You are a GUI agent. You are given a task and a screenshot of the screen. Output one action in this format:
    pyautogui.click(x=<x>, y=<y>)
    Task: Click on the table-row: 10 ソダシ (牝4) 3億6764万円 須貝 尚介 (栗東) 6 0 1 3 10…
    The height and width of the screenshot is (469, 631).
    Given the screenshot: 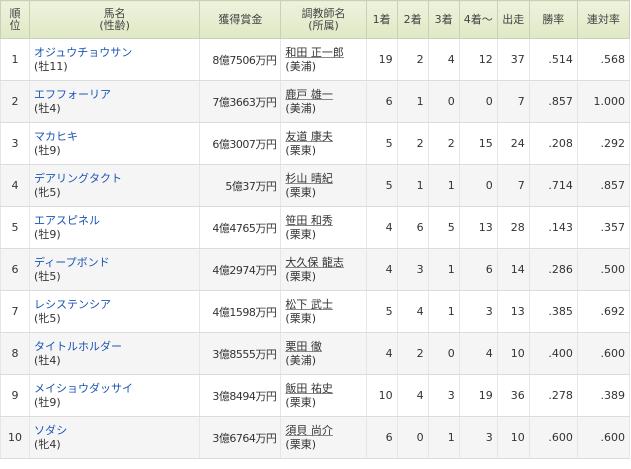 What is the action you would take?
    pyautogui.click(x=315, y=437)
    